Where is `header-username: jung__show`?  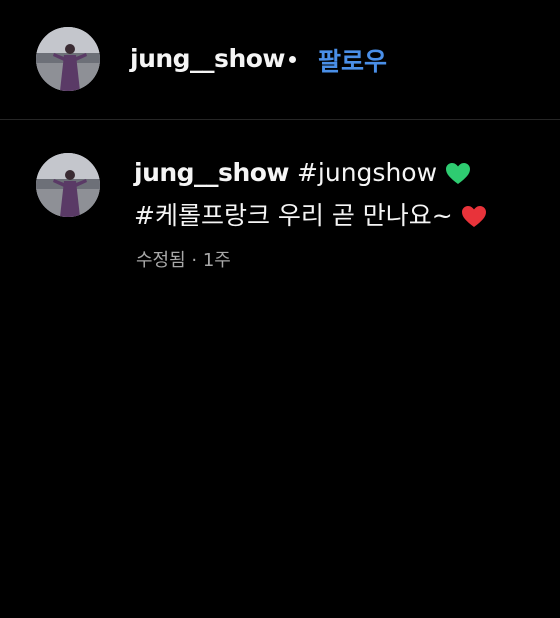
header-username: jung__show is located at coordinates (208, 58).